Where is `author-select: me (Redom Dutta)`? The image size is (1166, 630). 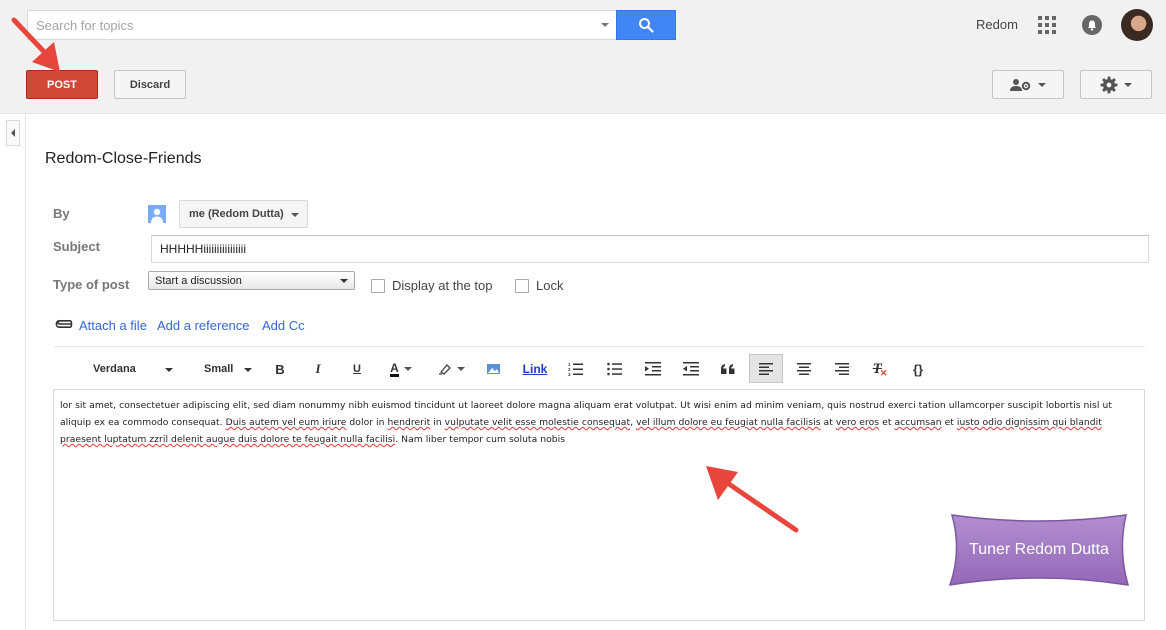
author-select: me (Redom Dutta) is located at coordinates (243, 214).